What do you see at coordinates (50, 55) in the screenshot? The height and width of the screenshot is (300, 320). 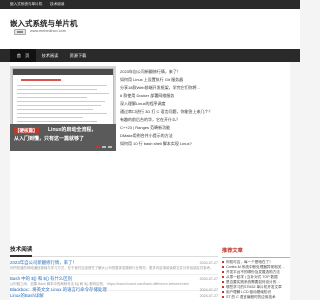 I see `nav-tech-reading: 技术阅读` at bounding box center [50, 55].